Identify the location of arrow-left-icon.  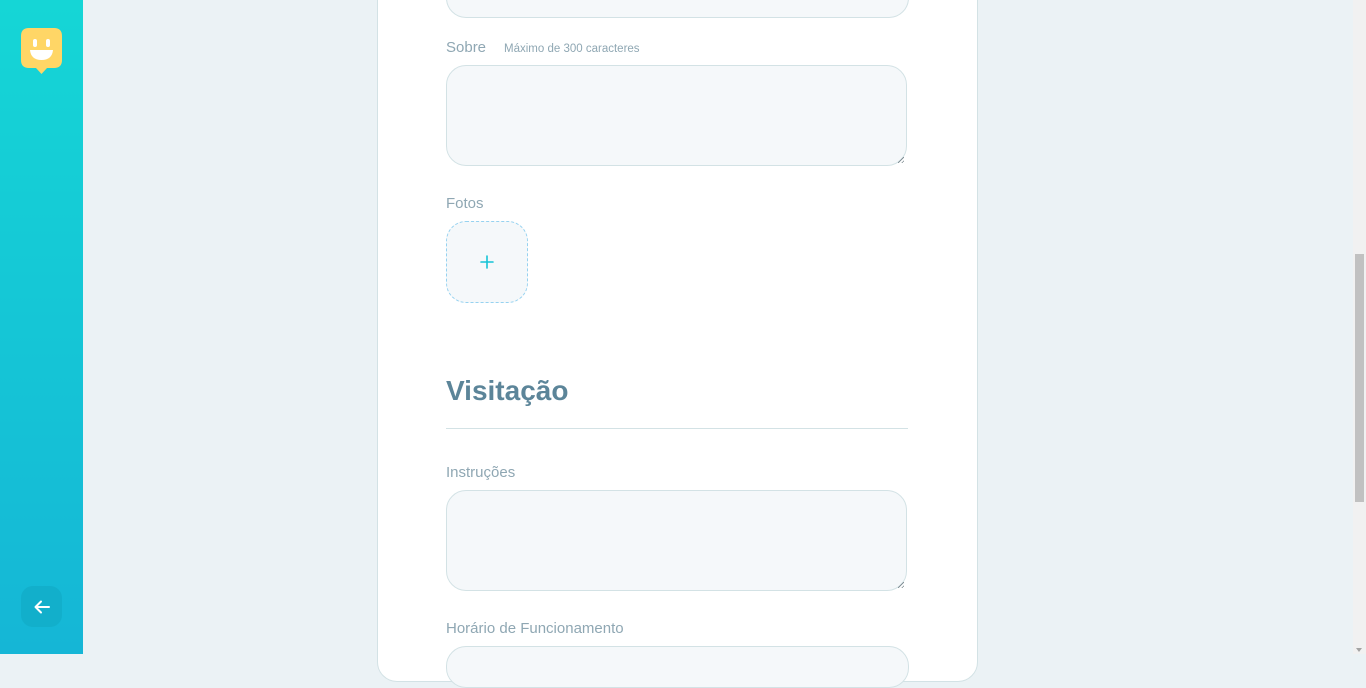
(42, 606).